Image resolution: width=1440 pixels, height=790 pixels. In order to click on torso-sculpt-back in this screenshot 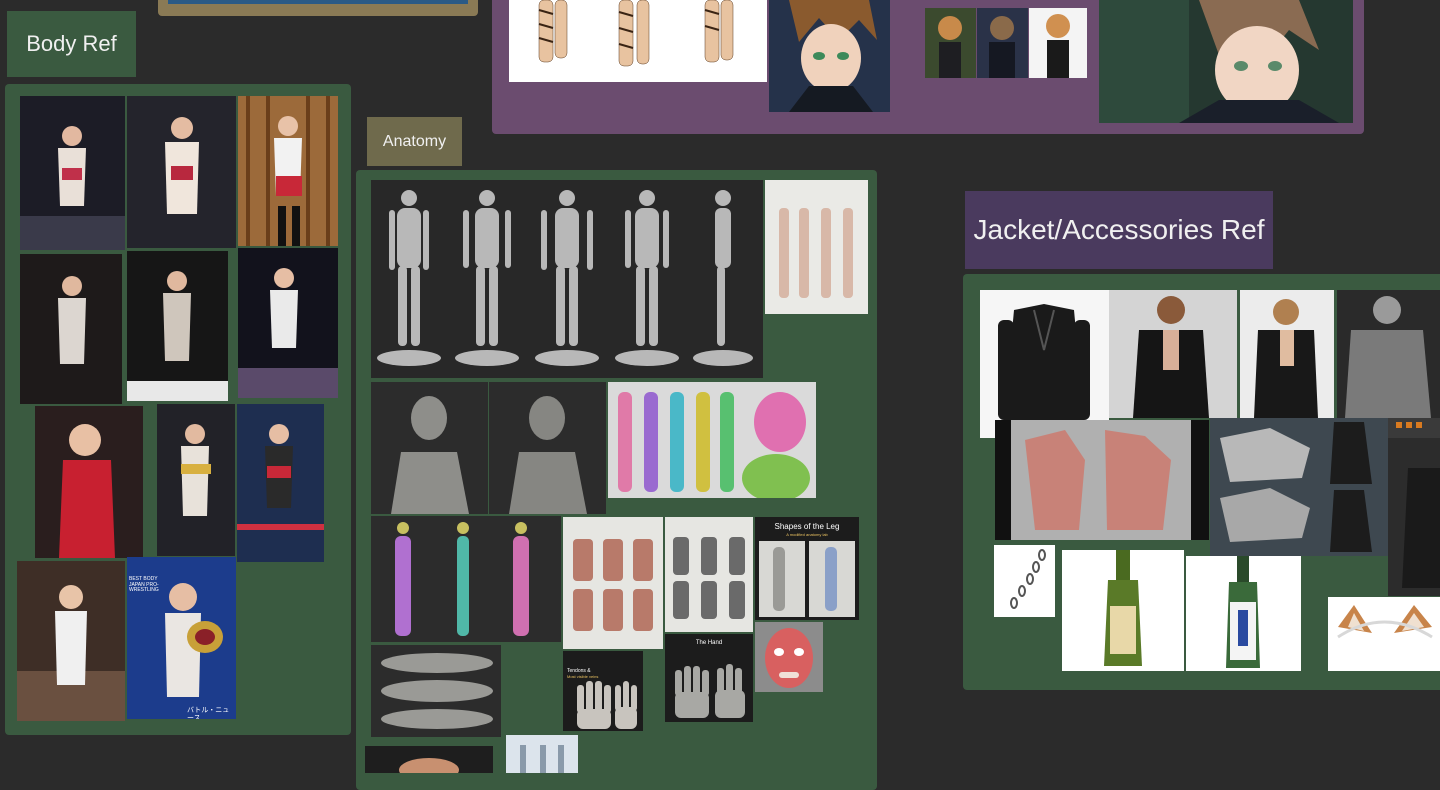, I will do `click(547, 448)`.